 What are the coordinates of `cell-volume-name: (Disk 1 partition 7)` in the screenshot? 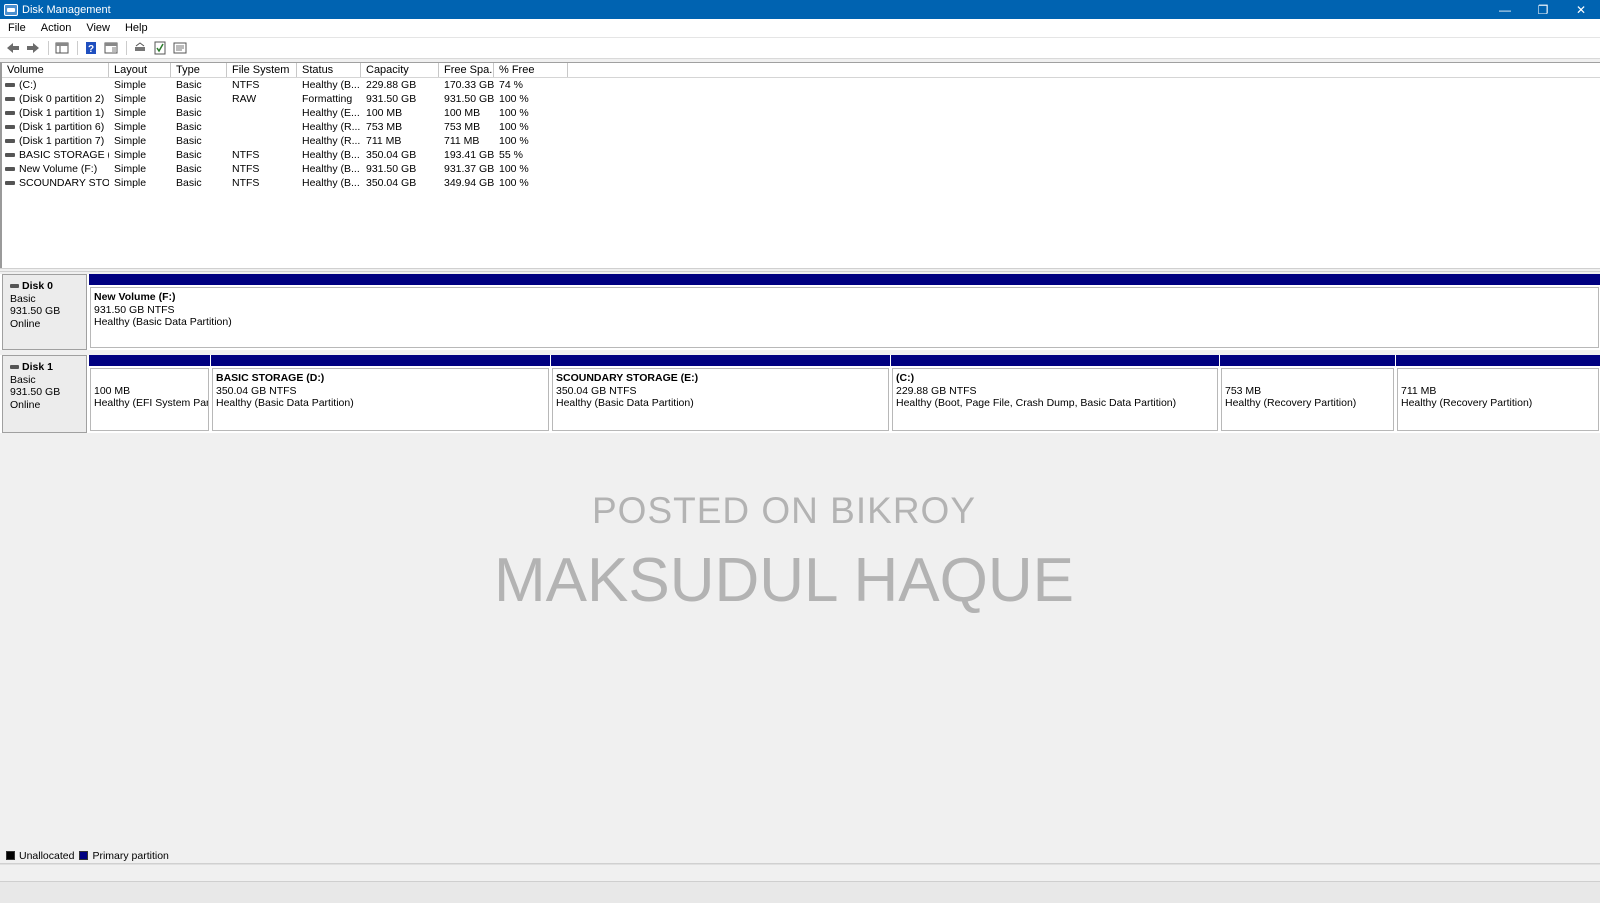 It's located at (55, 141).